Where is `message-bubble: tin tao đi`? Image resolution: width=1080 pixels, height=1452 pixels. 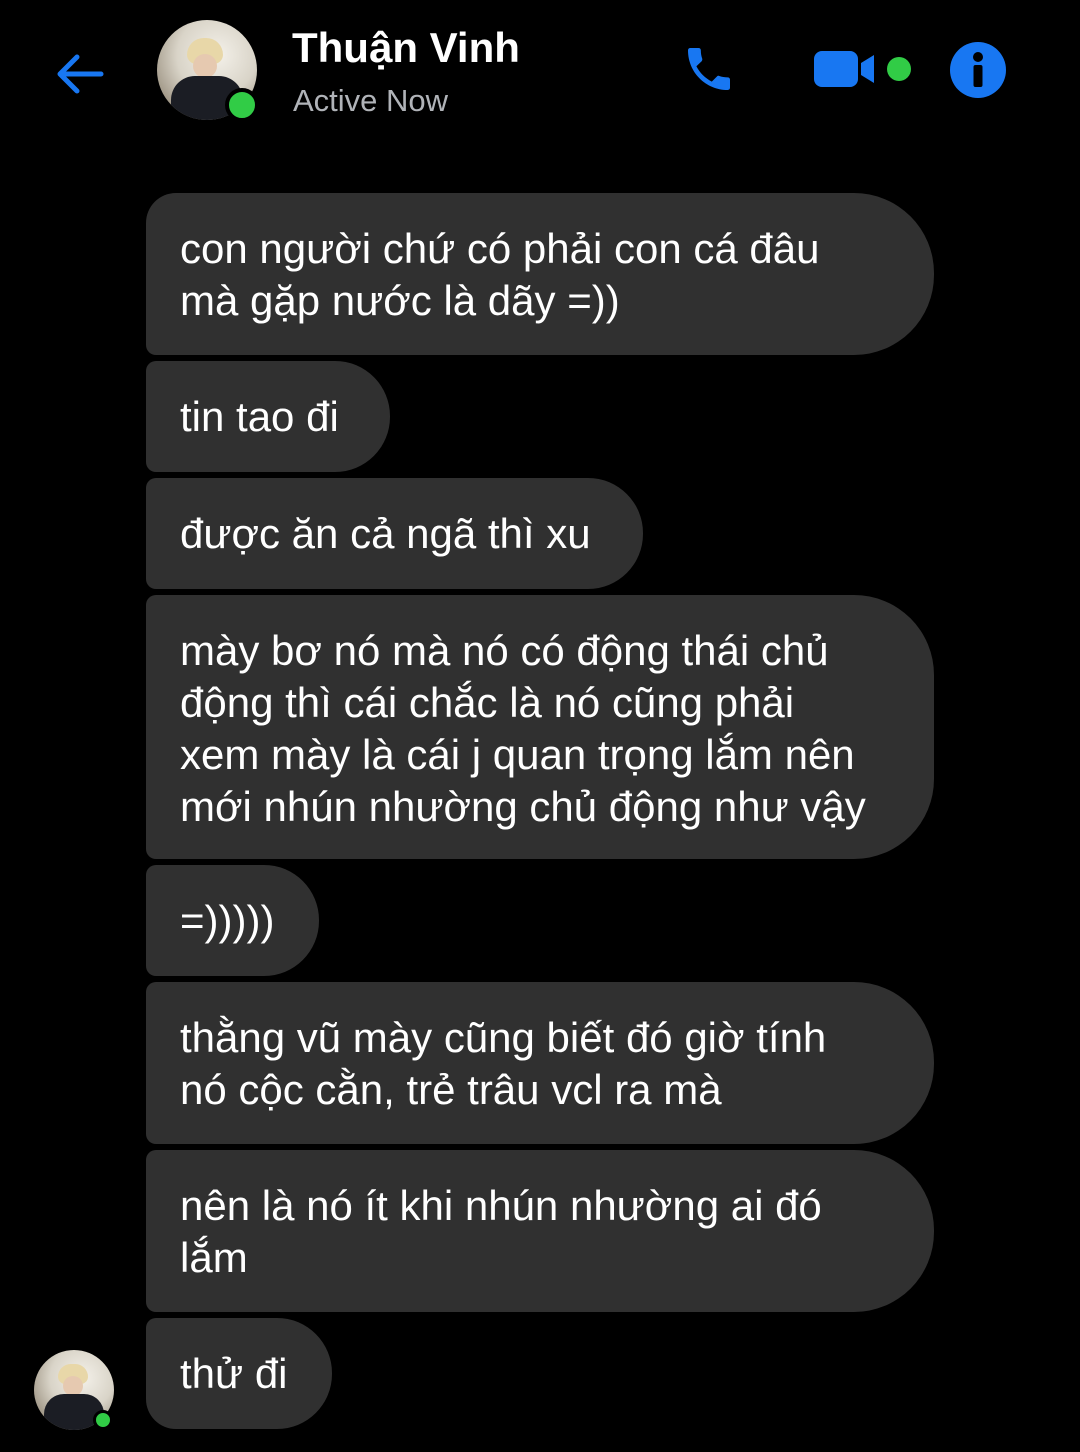
message-bubble: tin tao đi is located at coordinates (268, 416).